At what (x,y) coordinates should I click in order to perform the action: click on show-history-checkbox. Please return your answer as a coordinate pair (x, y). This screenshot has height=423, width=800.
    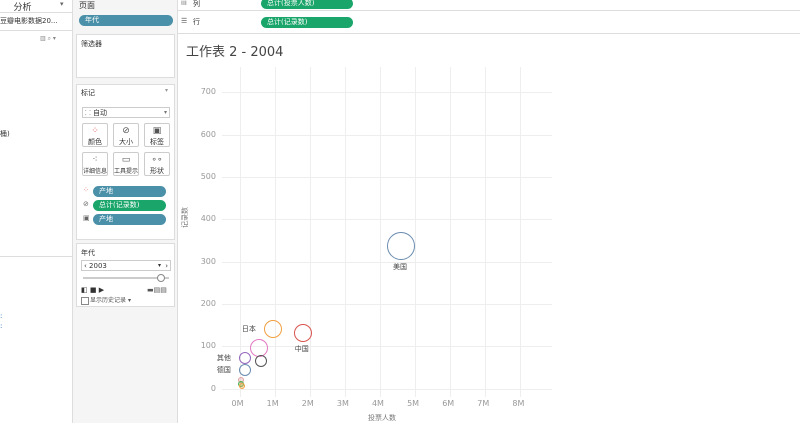
    Looking at the image, I should click on (85, 301).